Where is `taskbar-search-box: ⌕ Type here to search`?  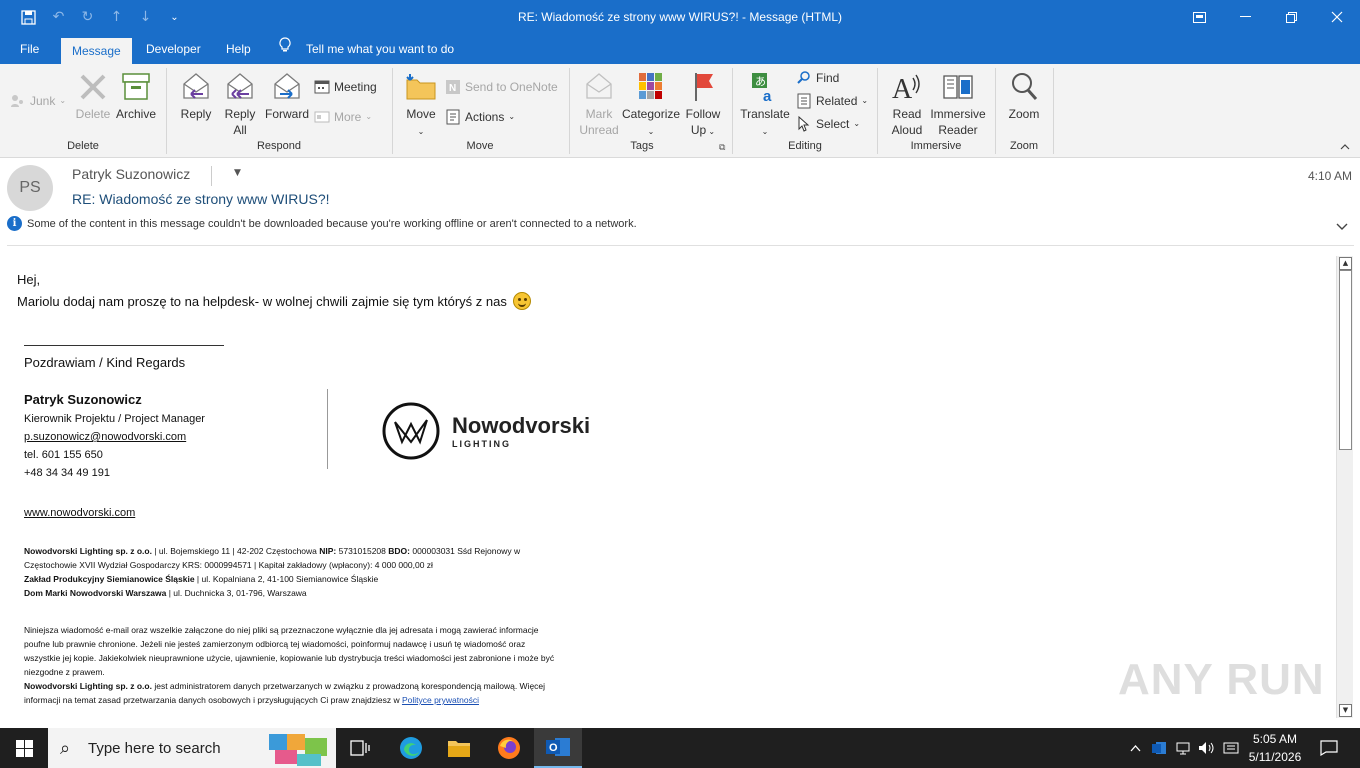
taskbar-search-box: ⌕ Type here to search is located at coordinates (192, 748).